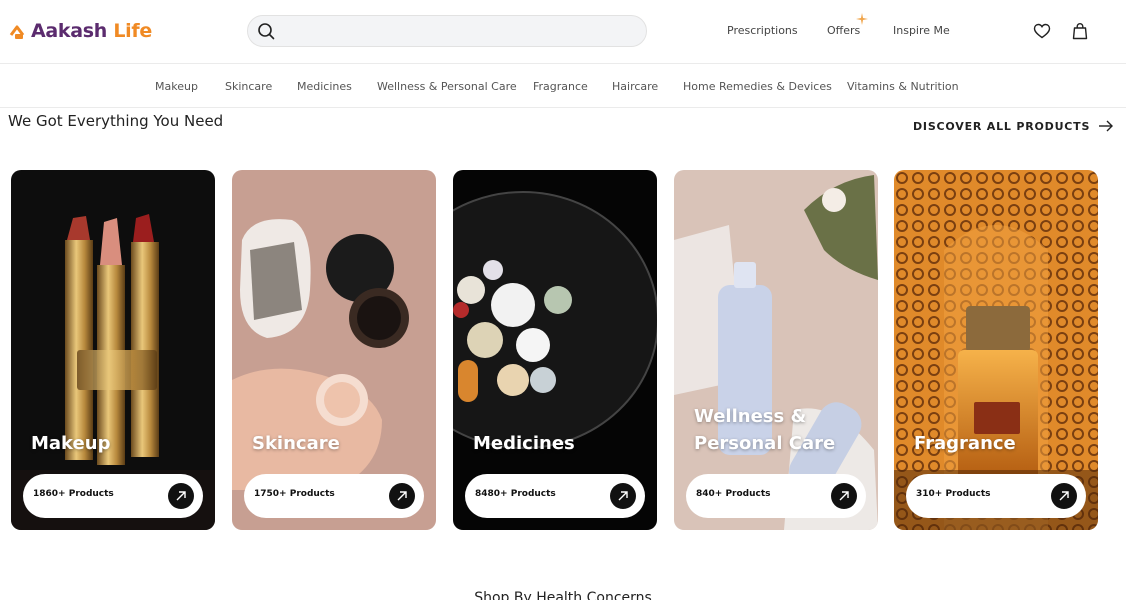 The image size is (1126, 600). Describe the element at coordinates (334, 350) in the screenshot. I see `category-card-skincare: Skincare 1750+ Products` at that location.